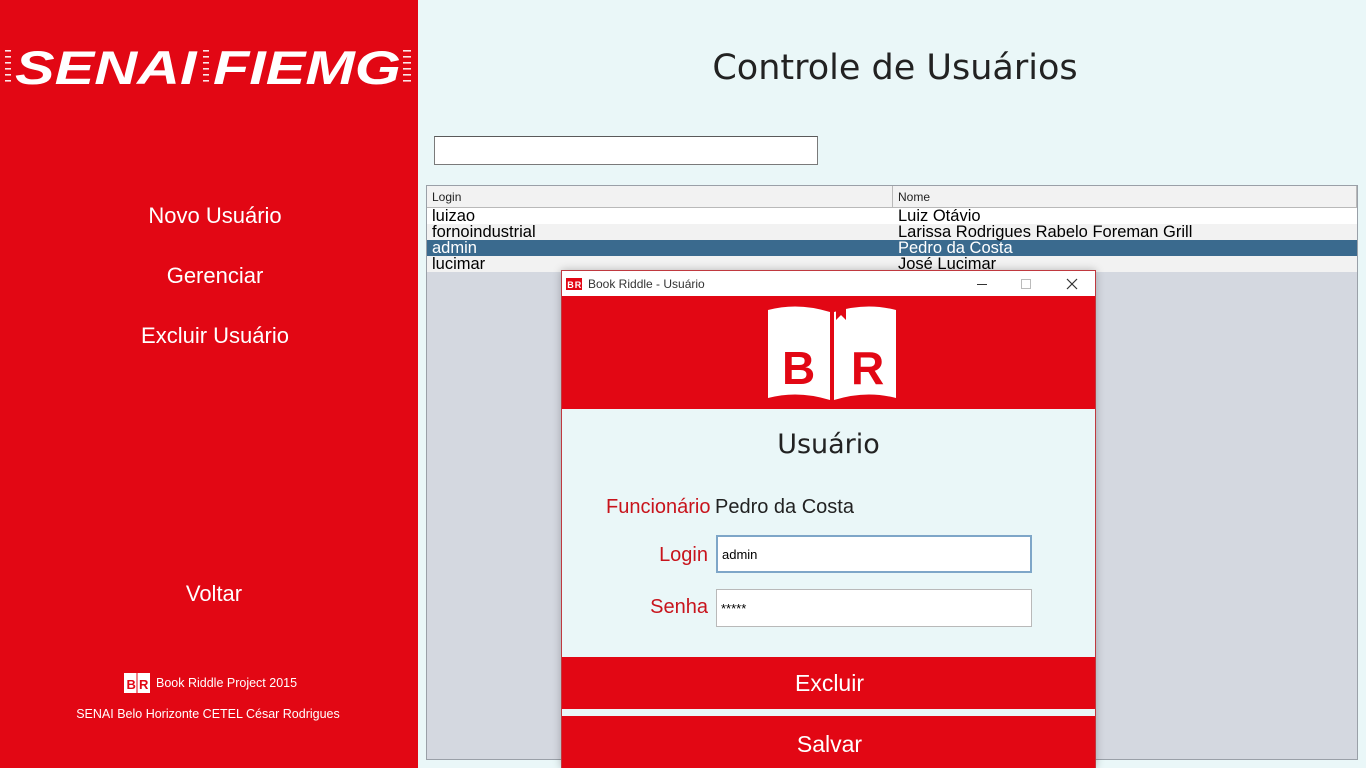 The width and height of the screenshot is (1366, 768). Describe the element at coordinates (679, 607) in the screenshot. I see `password-label: Senha` at that location.